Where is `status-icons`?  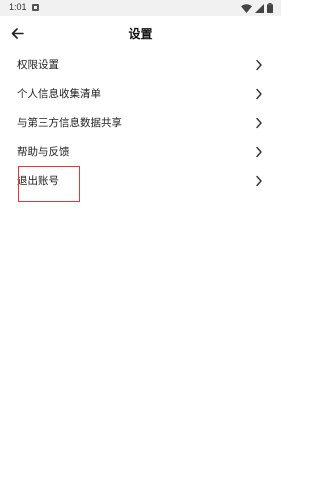
status-icons is located at coordinates (257, 8).